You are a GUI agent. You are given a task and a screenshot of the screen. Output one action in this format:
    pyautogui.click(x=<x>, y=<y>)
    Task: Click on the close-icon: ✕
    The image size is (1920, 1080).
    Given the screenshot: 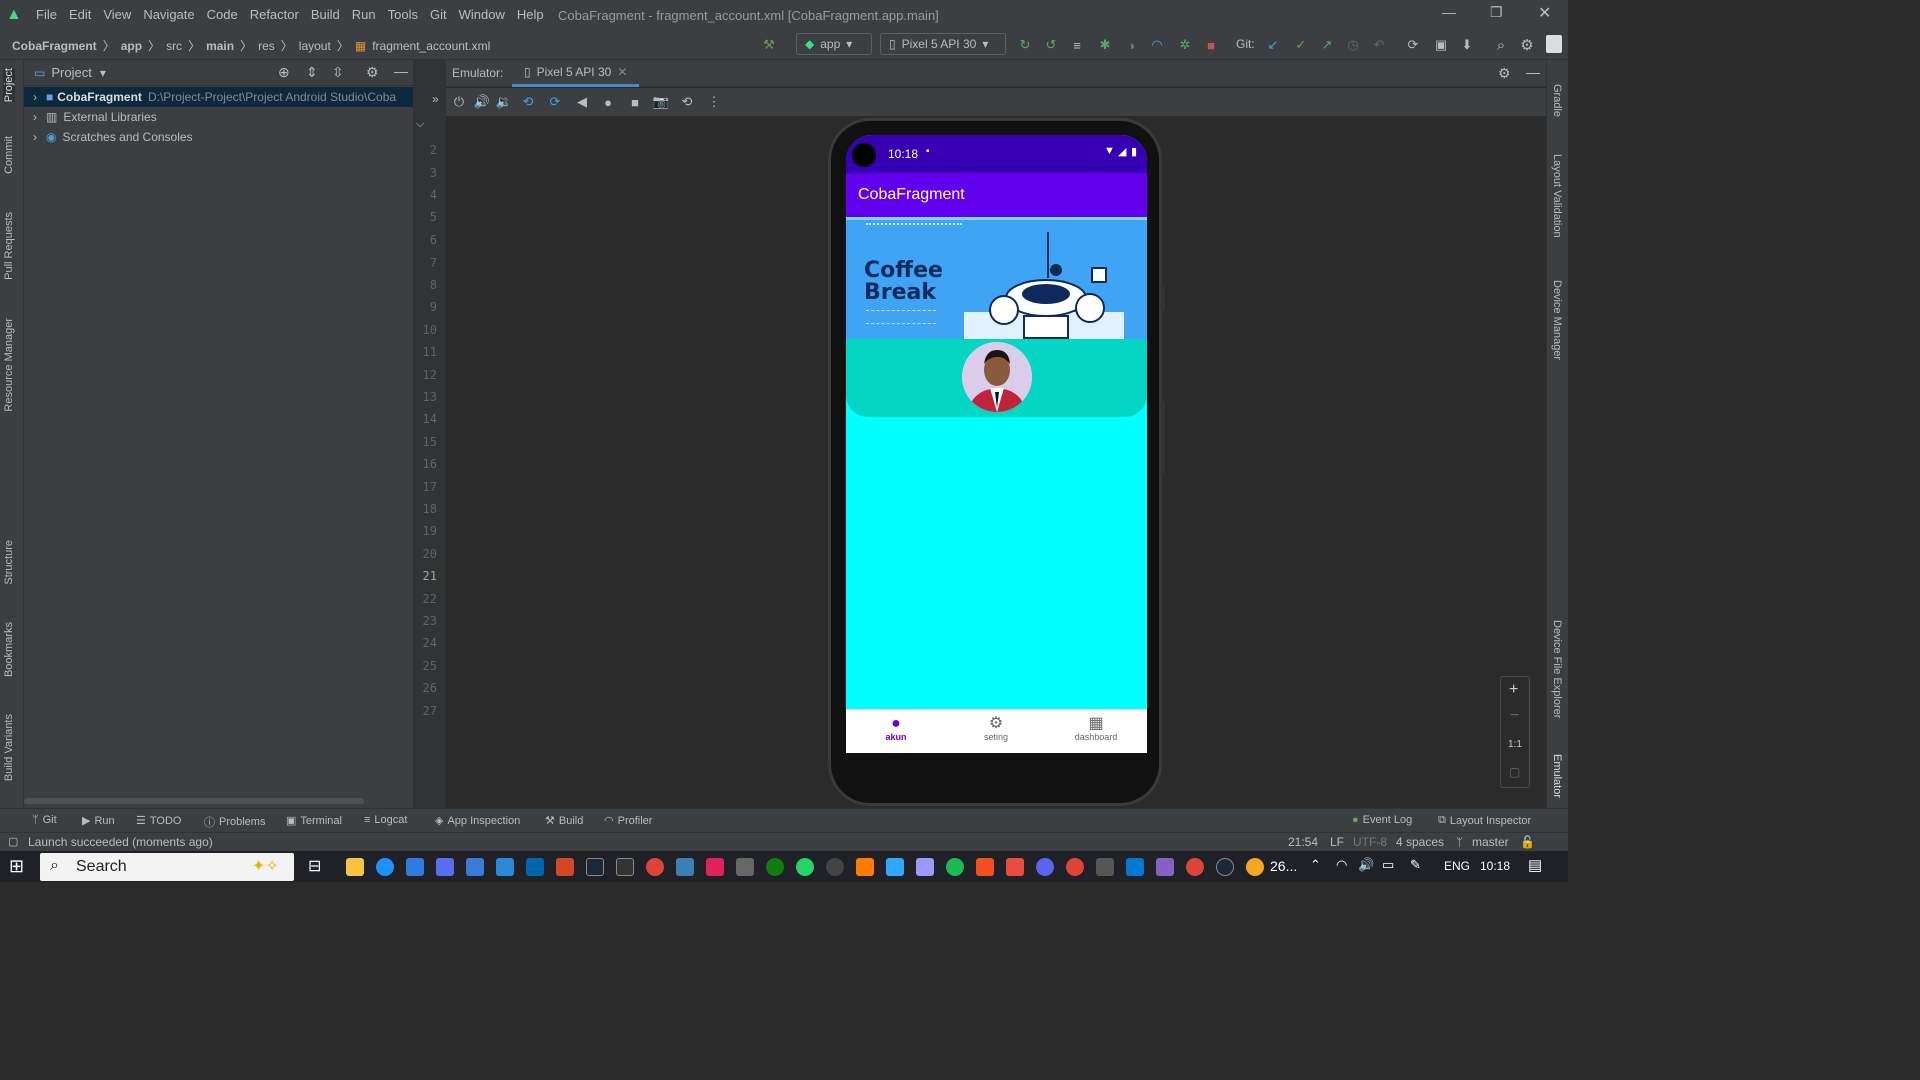 What is the action you would take?
    pyautogui.click(x=1544, y=13)
    